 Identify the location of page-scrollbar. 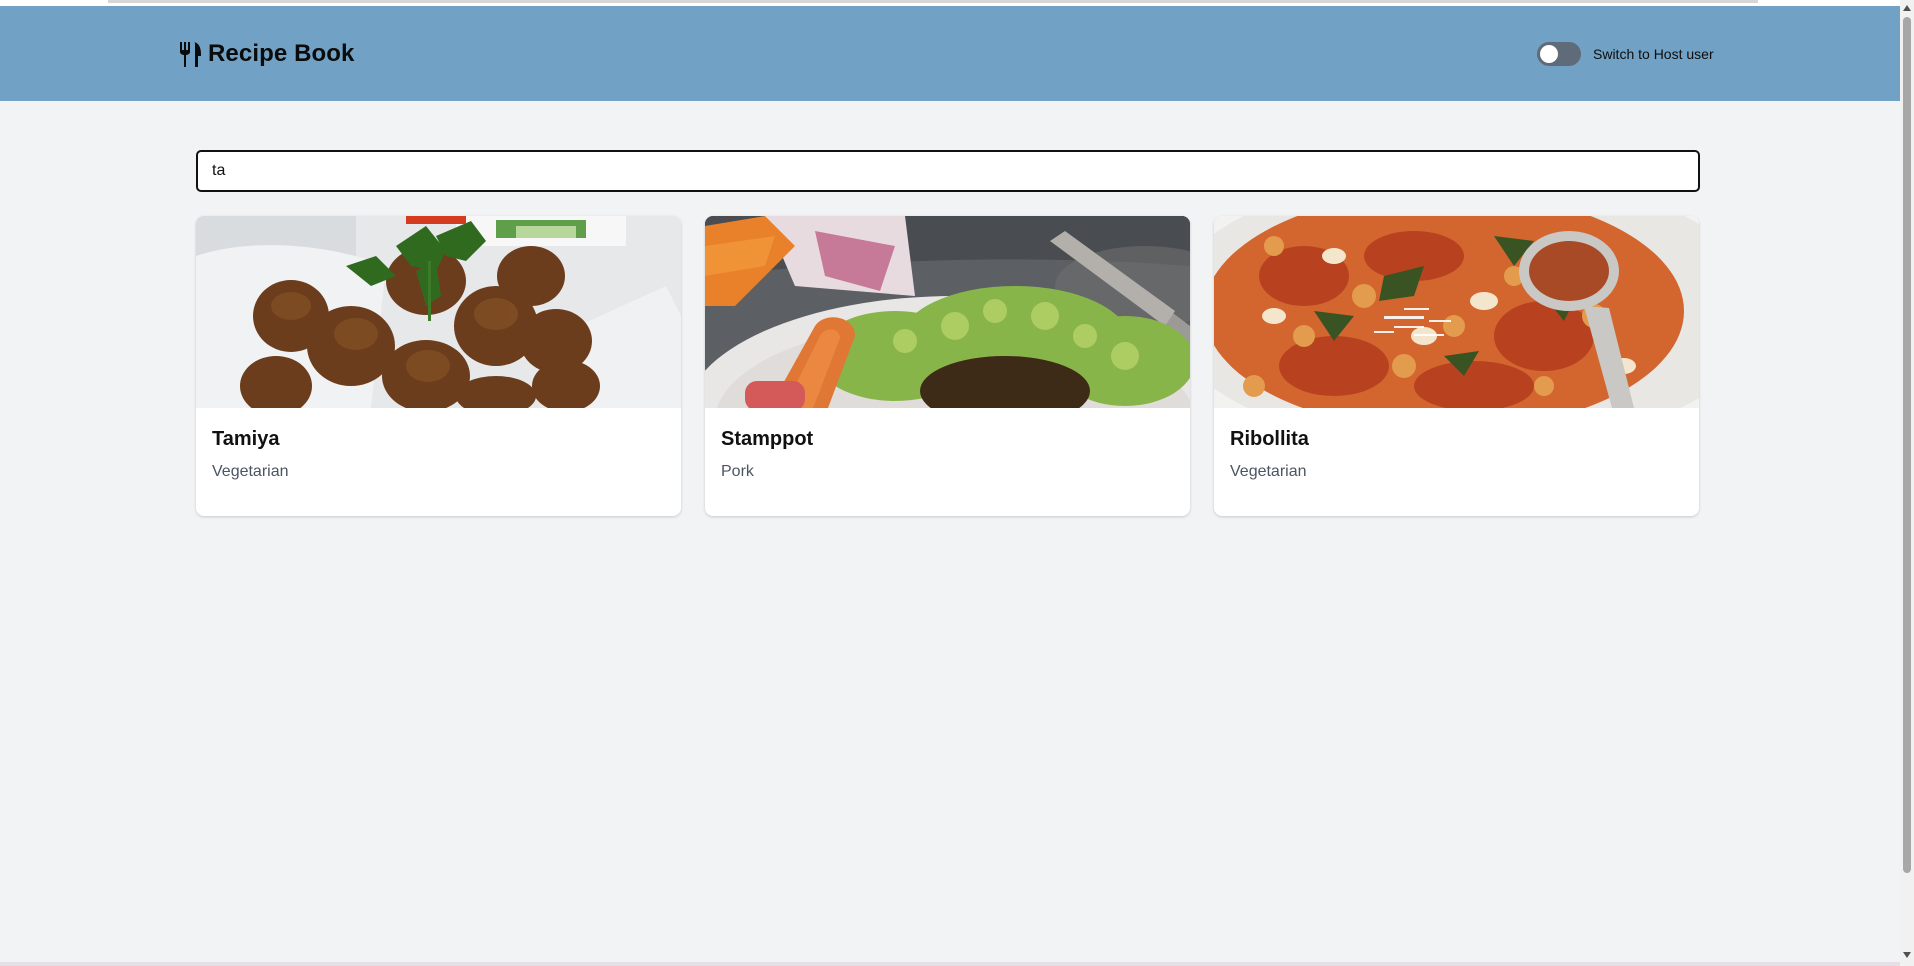
(1907, 483).